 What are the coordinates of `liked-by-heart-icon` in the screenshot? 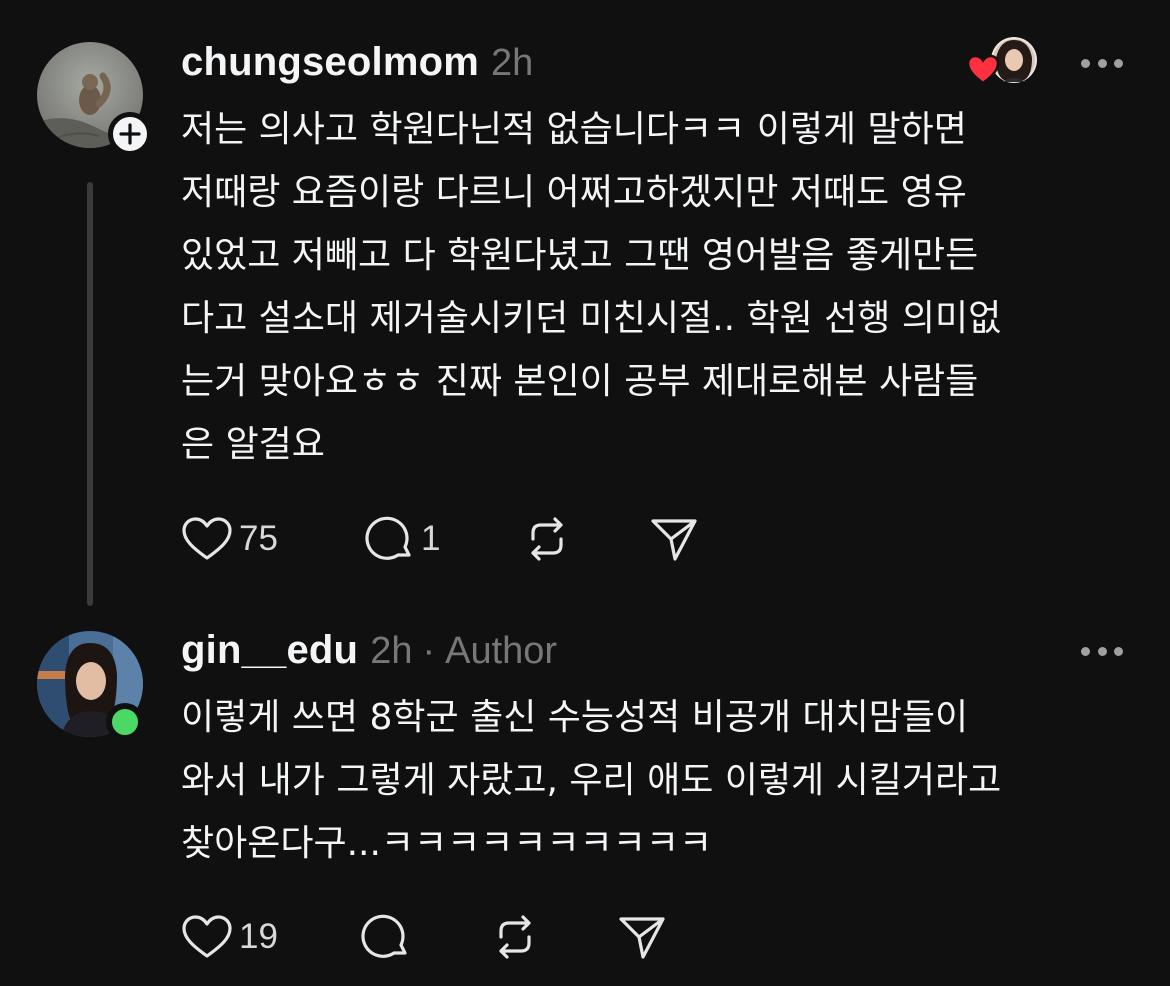 It's located at (983, 69).